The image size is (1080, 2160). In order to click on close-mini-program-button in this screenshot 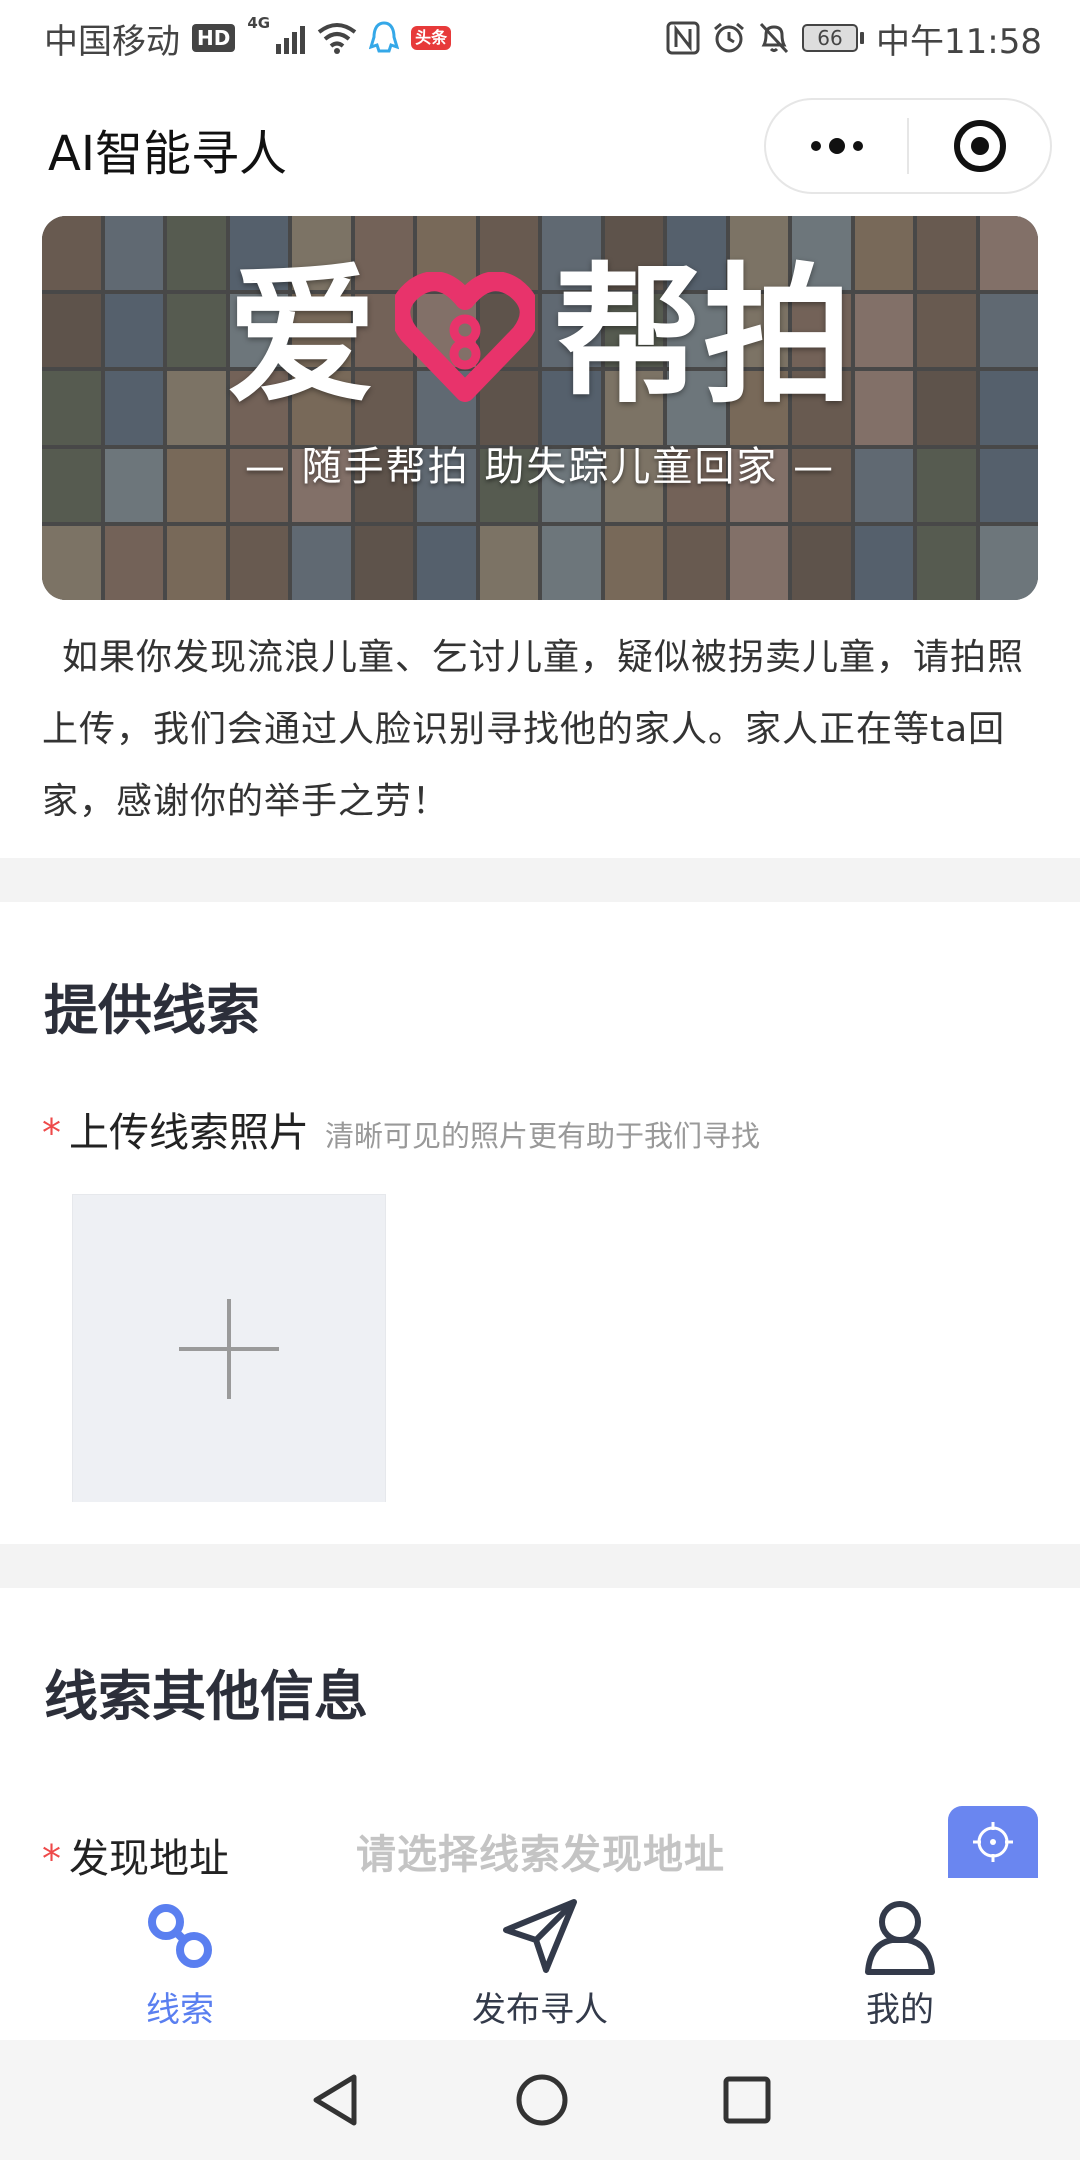, I will do `click(979, 146)`.